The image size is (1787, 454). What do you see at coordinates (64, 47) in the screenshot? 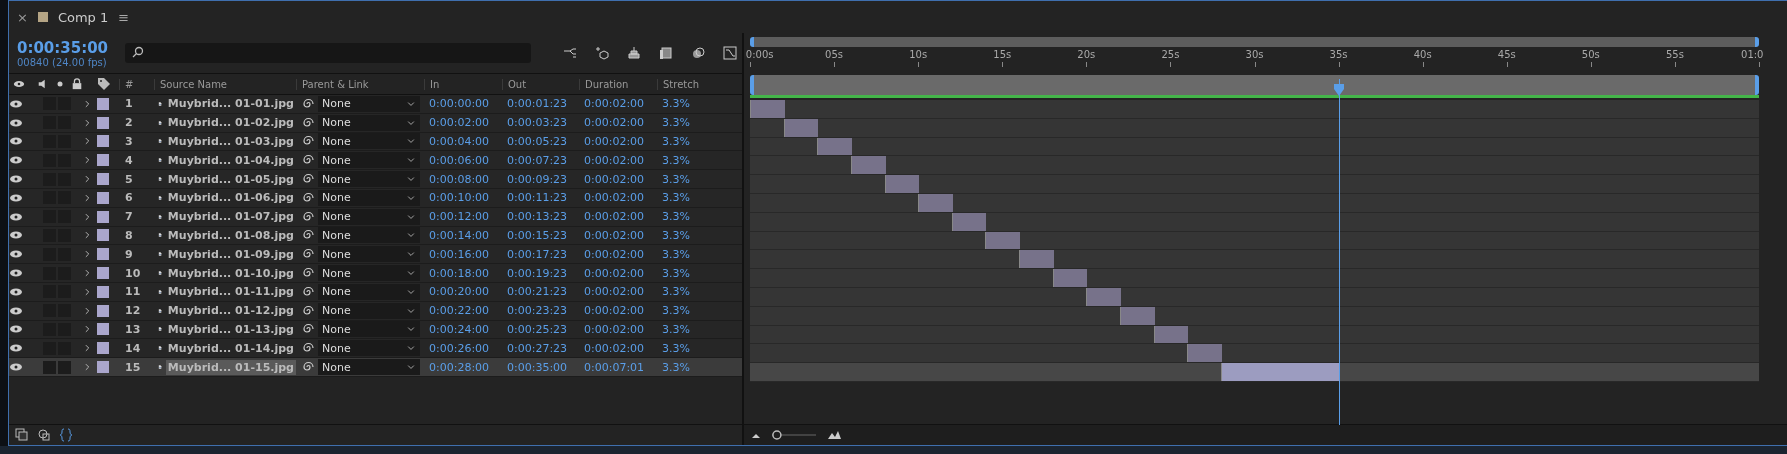
I see `current-time: 0:00:35:00` at bounding box center [64, 47].